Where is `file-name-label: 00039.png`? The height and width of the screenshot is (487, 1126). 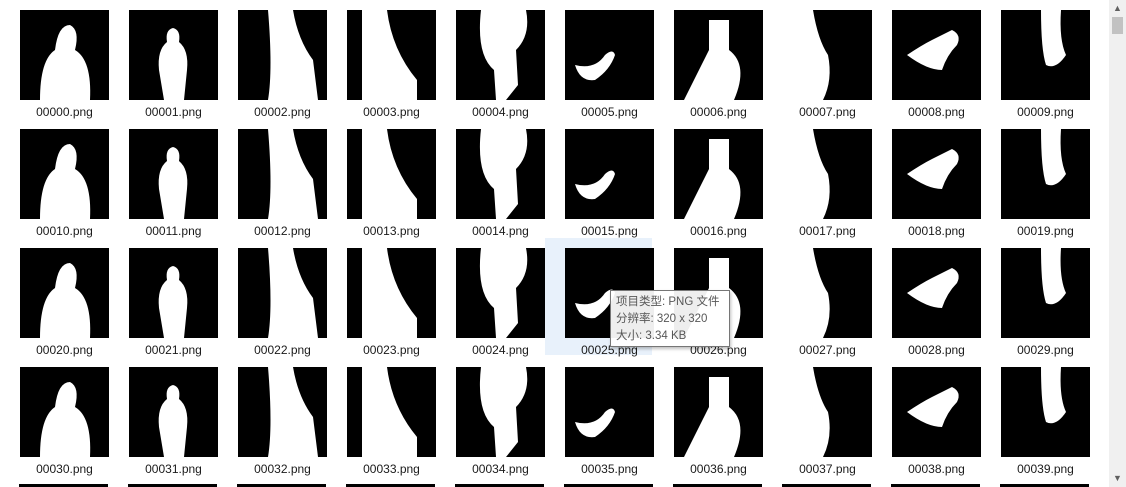 file-name-label: 00039.png is located at coordinates (1045, 469).